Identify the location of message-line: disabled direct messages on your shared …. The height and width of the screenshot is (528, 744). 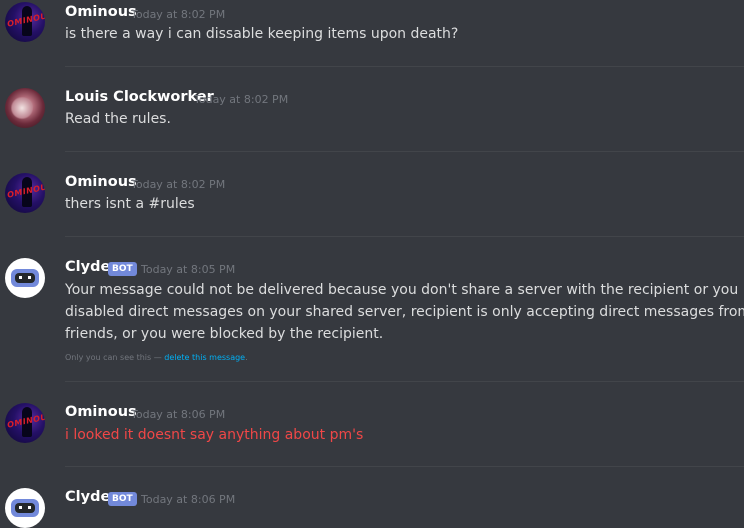
(404, 312).